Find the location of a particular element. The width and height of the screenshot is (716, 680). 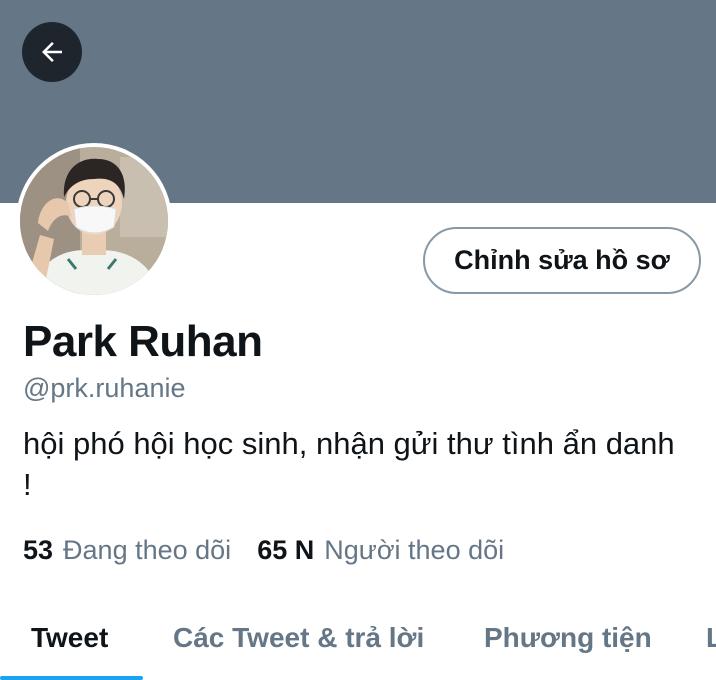

handle: @prk.ruhanie is located at coordinates (104, 388).